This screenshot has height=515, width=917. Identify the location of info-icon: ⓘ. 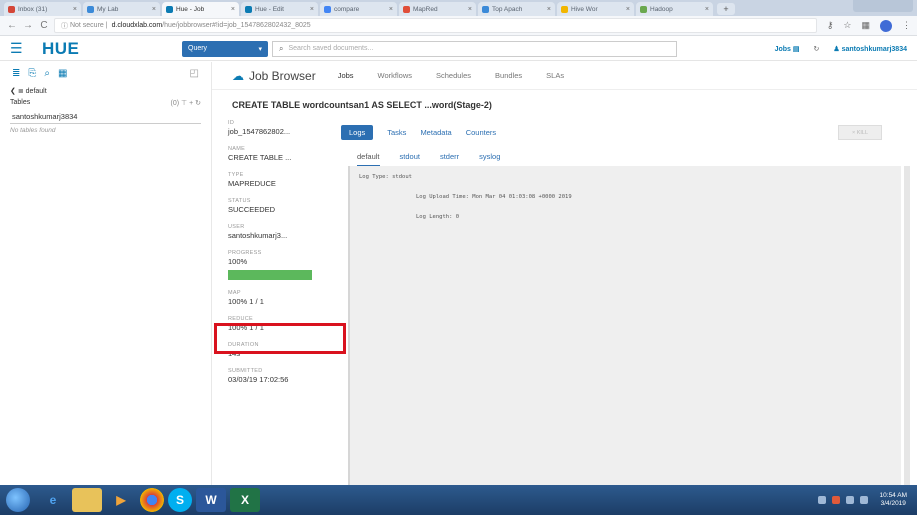
(65, 26).